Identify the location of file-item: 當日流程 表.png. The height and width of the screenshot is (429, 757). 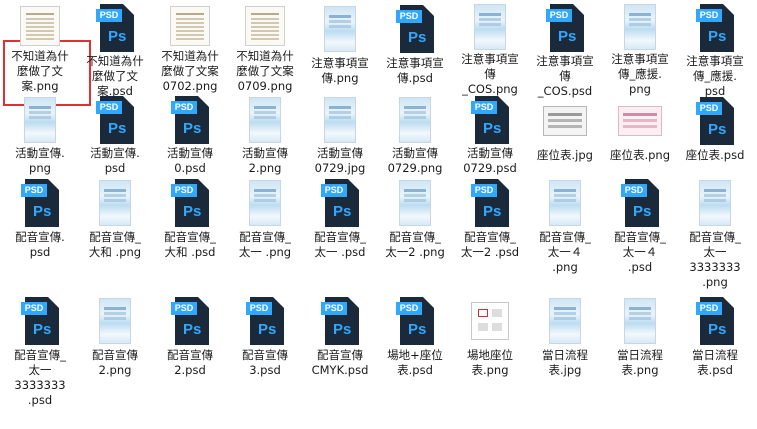
(640, 361).